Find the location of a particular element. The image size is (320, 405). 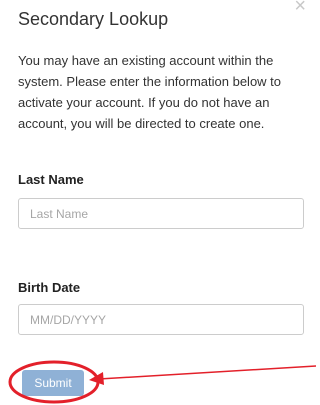

last-name-label: Last Name is located at coordinates (51, 179).